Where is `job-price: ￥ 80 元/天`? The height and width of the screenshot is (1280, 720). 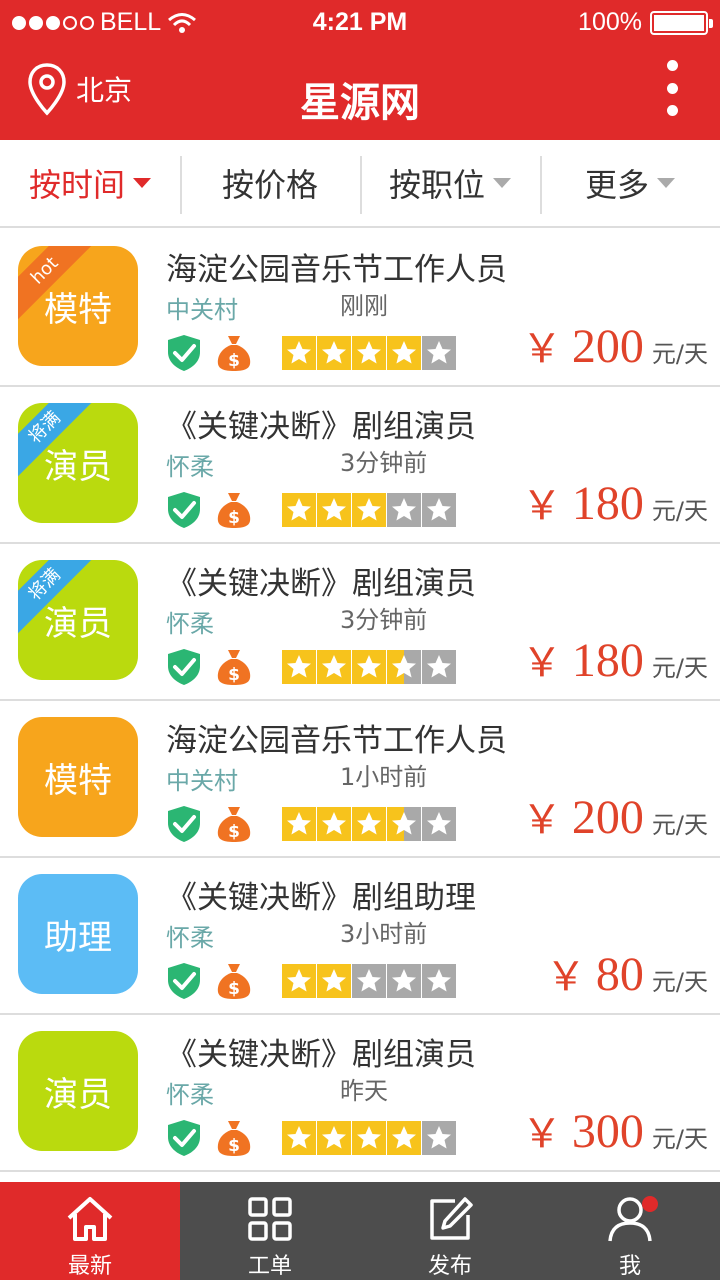 job-price: ￥ 80 元/天 is located at coordinates (627, 973).